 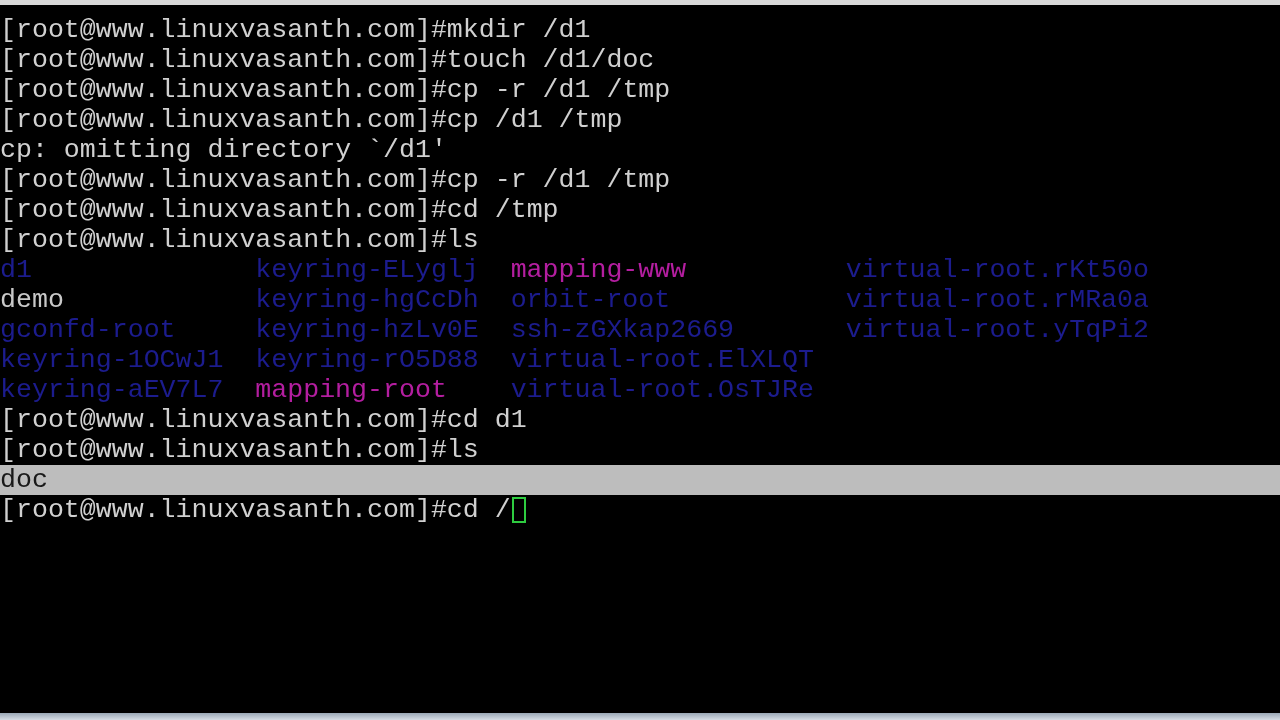 What do you see at coordinates (598, 270) in the screenshot?
I see `file-name: mapping-www` at bounding box center [598, 270].